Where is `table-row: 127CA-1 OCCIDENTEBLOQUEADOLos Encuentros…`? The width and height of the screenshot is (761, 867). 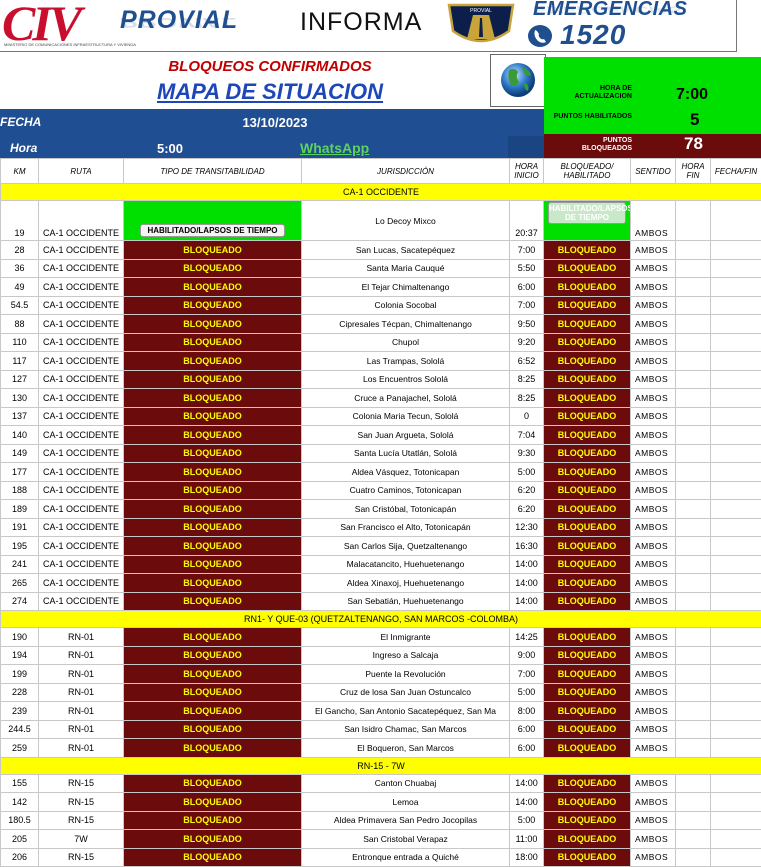 table-row: 127CA-1 OCCIDENTEBLOQUEADOLos Encuentros… is located at coordinates (381, 379).